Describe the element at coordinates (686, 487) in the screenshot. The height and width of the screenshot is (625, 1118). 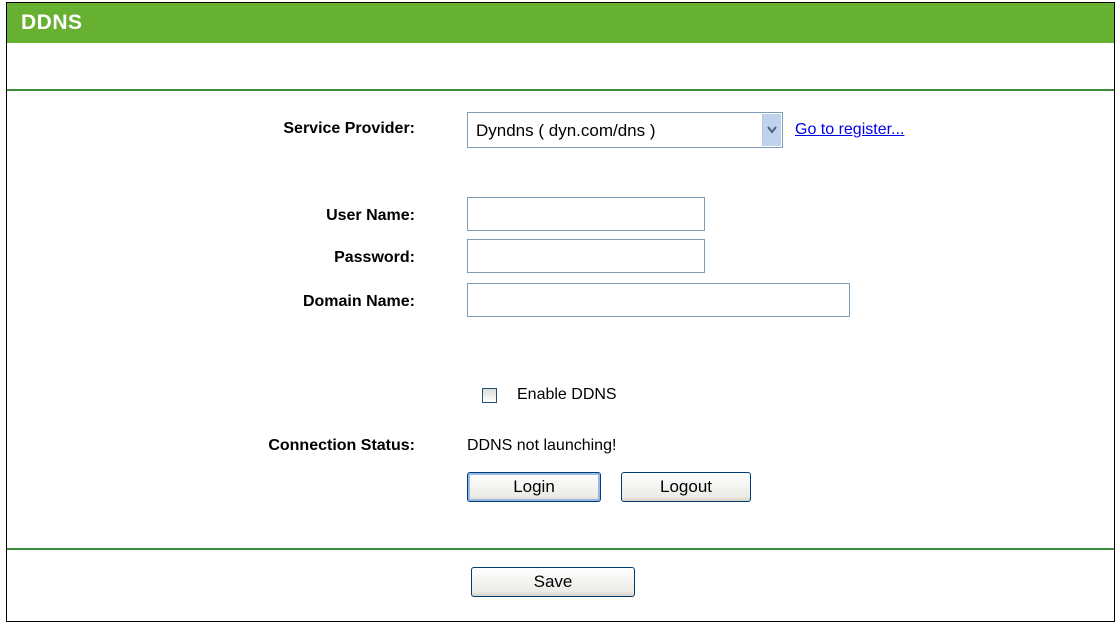
I see `logout-button: Logout` at that location.